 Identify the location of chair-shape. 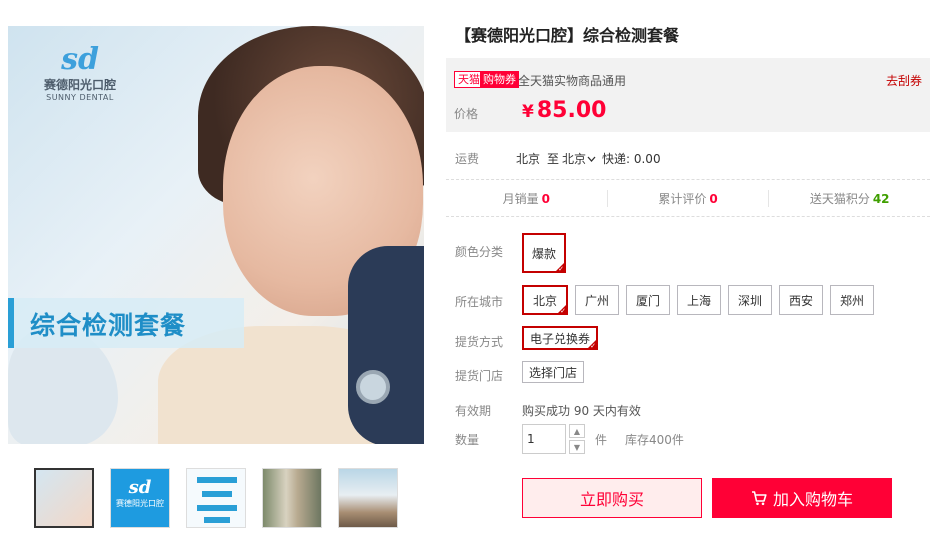
(386, 345).